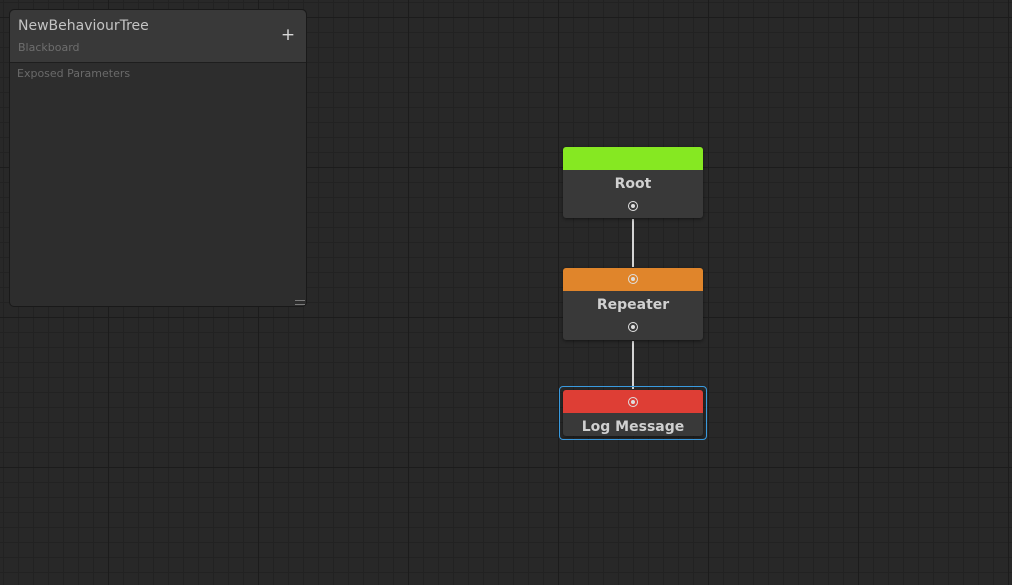  Describe the element at coordinates (633, 427) in the screenshot. I see `node-log-message-label: Log Message` at that location.